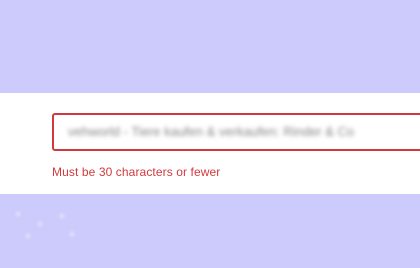 This screenshot has width=420, height=268. Describe the element at coordinates (136, 172) in the screenshot. I see `validation-error-message: Must be 30 characters or fewer` at that location.